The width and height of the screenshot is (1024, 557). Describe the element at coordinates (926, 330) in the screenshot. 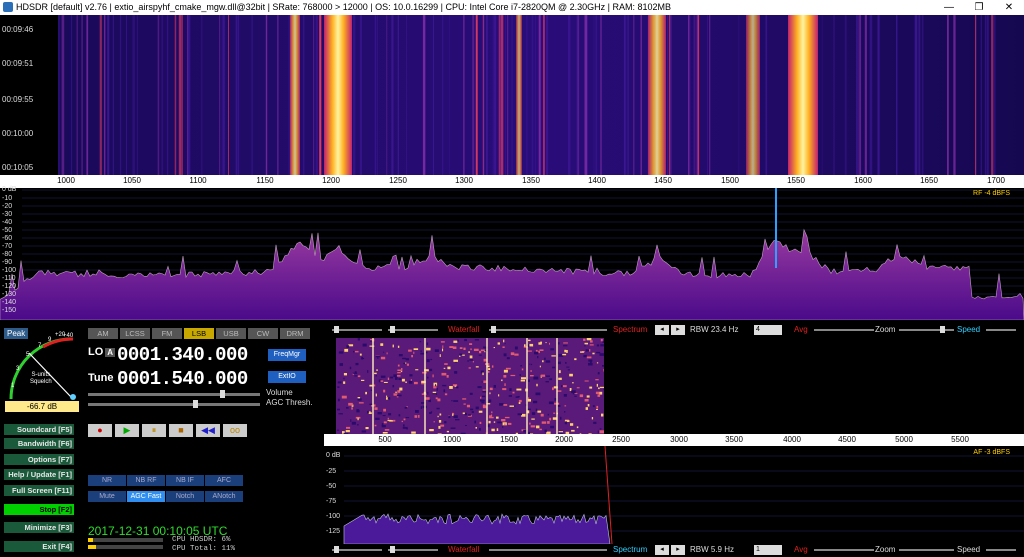

I see `zoom-slider` at that location.